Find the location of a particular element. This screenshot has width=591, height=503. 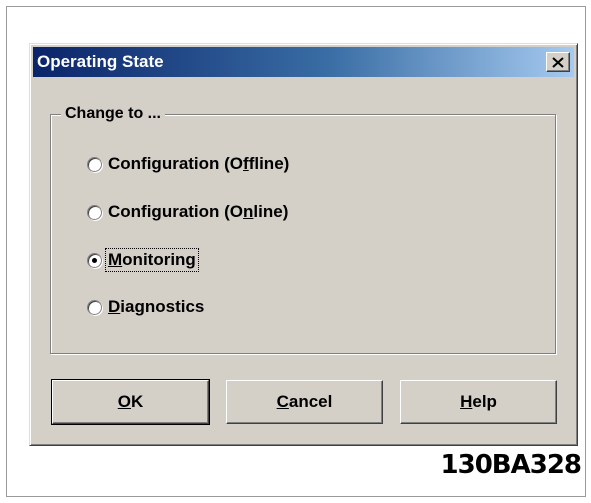

radio-button-offline is located at coordinates (94, 164).